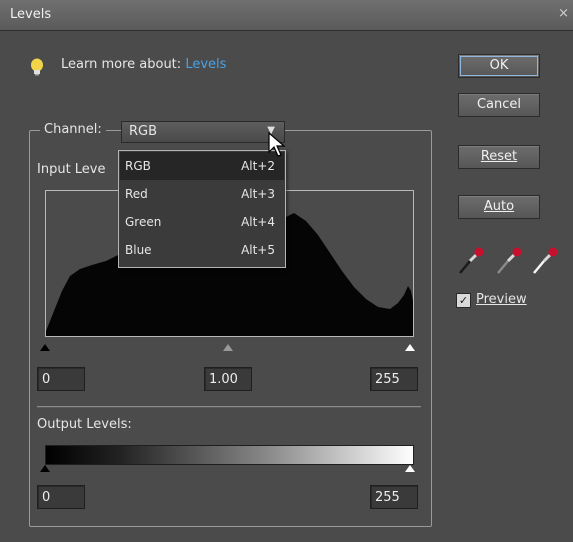 Image resolution: width=573 pixels, height=542 pixels. Describe the element at coordinates (499, 66) in the screenshot. I see `ok-button: OK` at that location.